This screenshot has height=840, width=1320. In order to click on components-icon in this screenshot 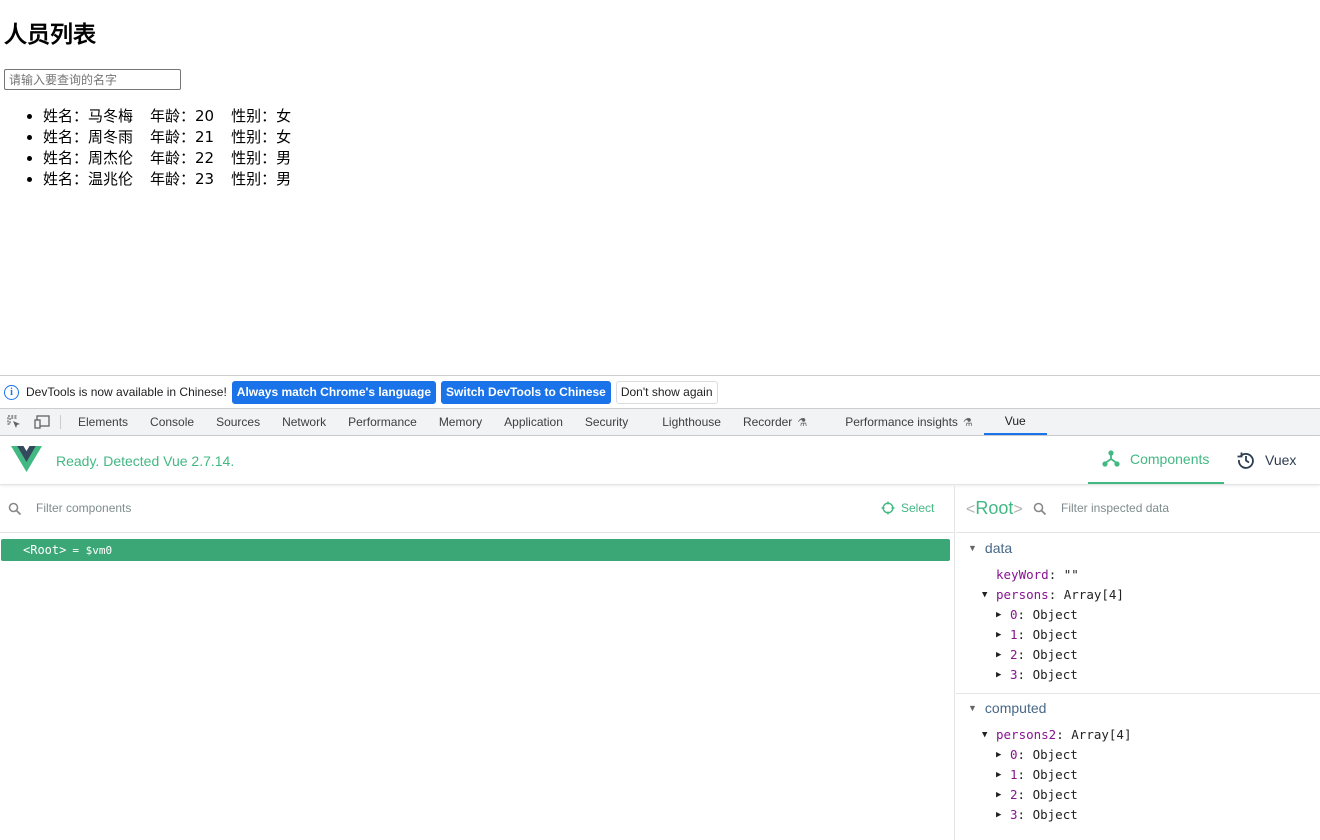, I will do `click(1111, 458)`.